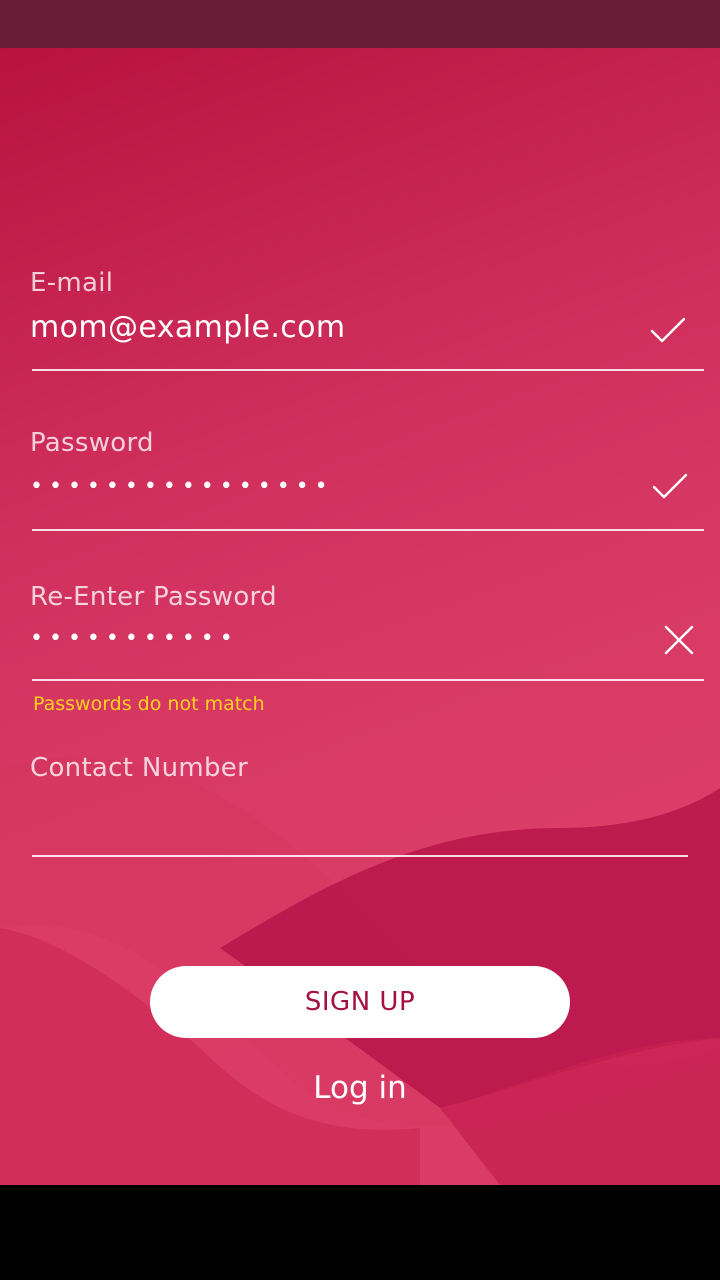 Image resolution: width=720 pixels, height=1280 pixels. I want to click on reenter-password-field: Re-Enter Password •••••••••••, so click(375, 637).